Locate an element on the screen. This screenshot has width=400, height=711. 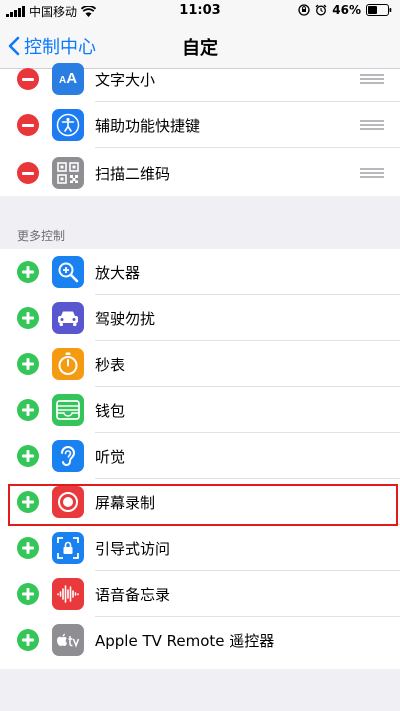
control-label: 引导式访问 is located at coordinates (133, 549).